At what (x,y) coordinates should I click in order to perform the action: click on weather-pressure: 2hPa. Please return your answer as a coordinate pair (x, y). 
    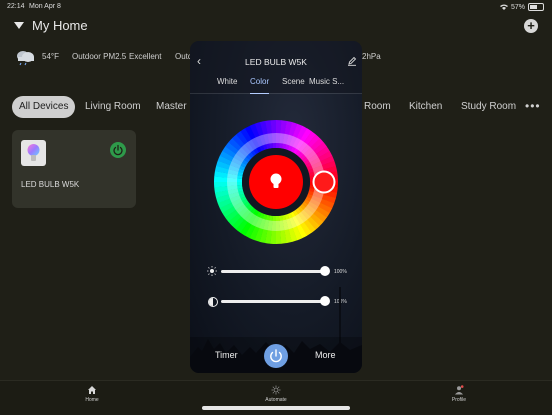
    Looking at the image, I should click on (371, 56).